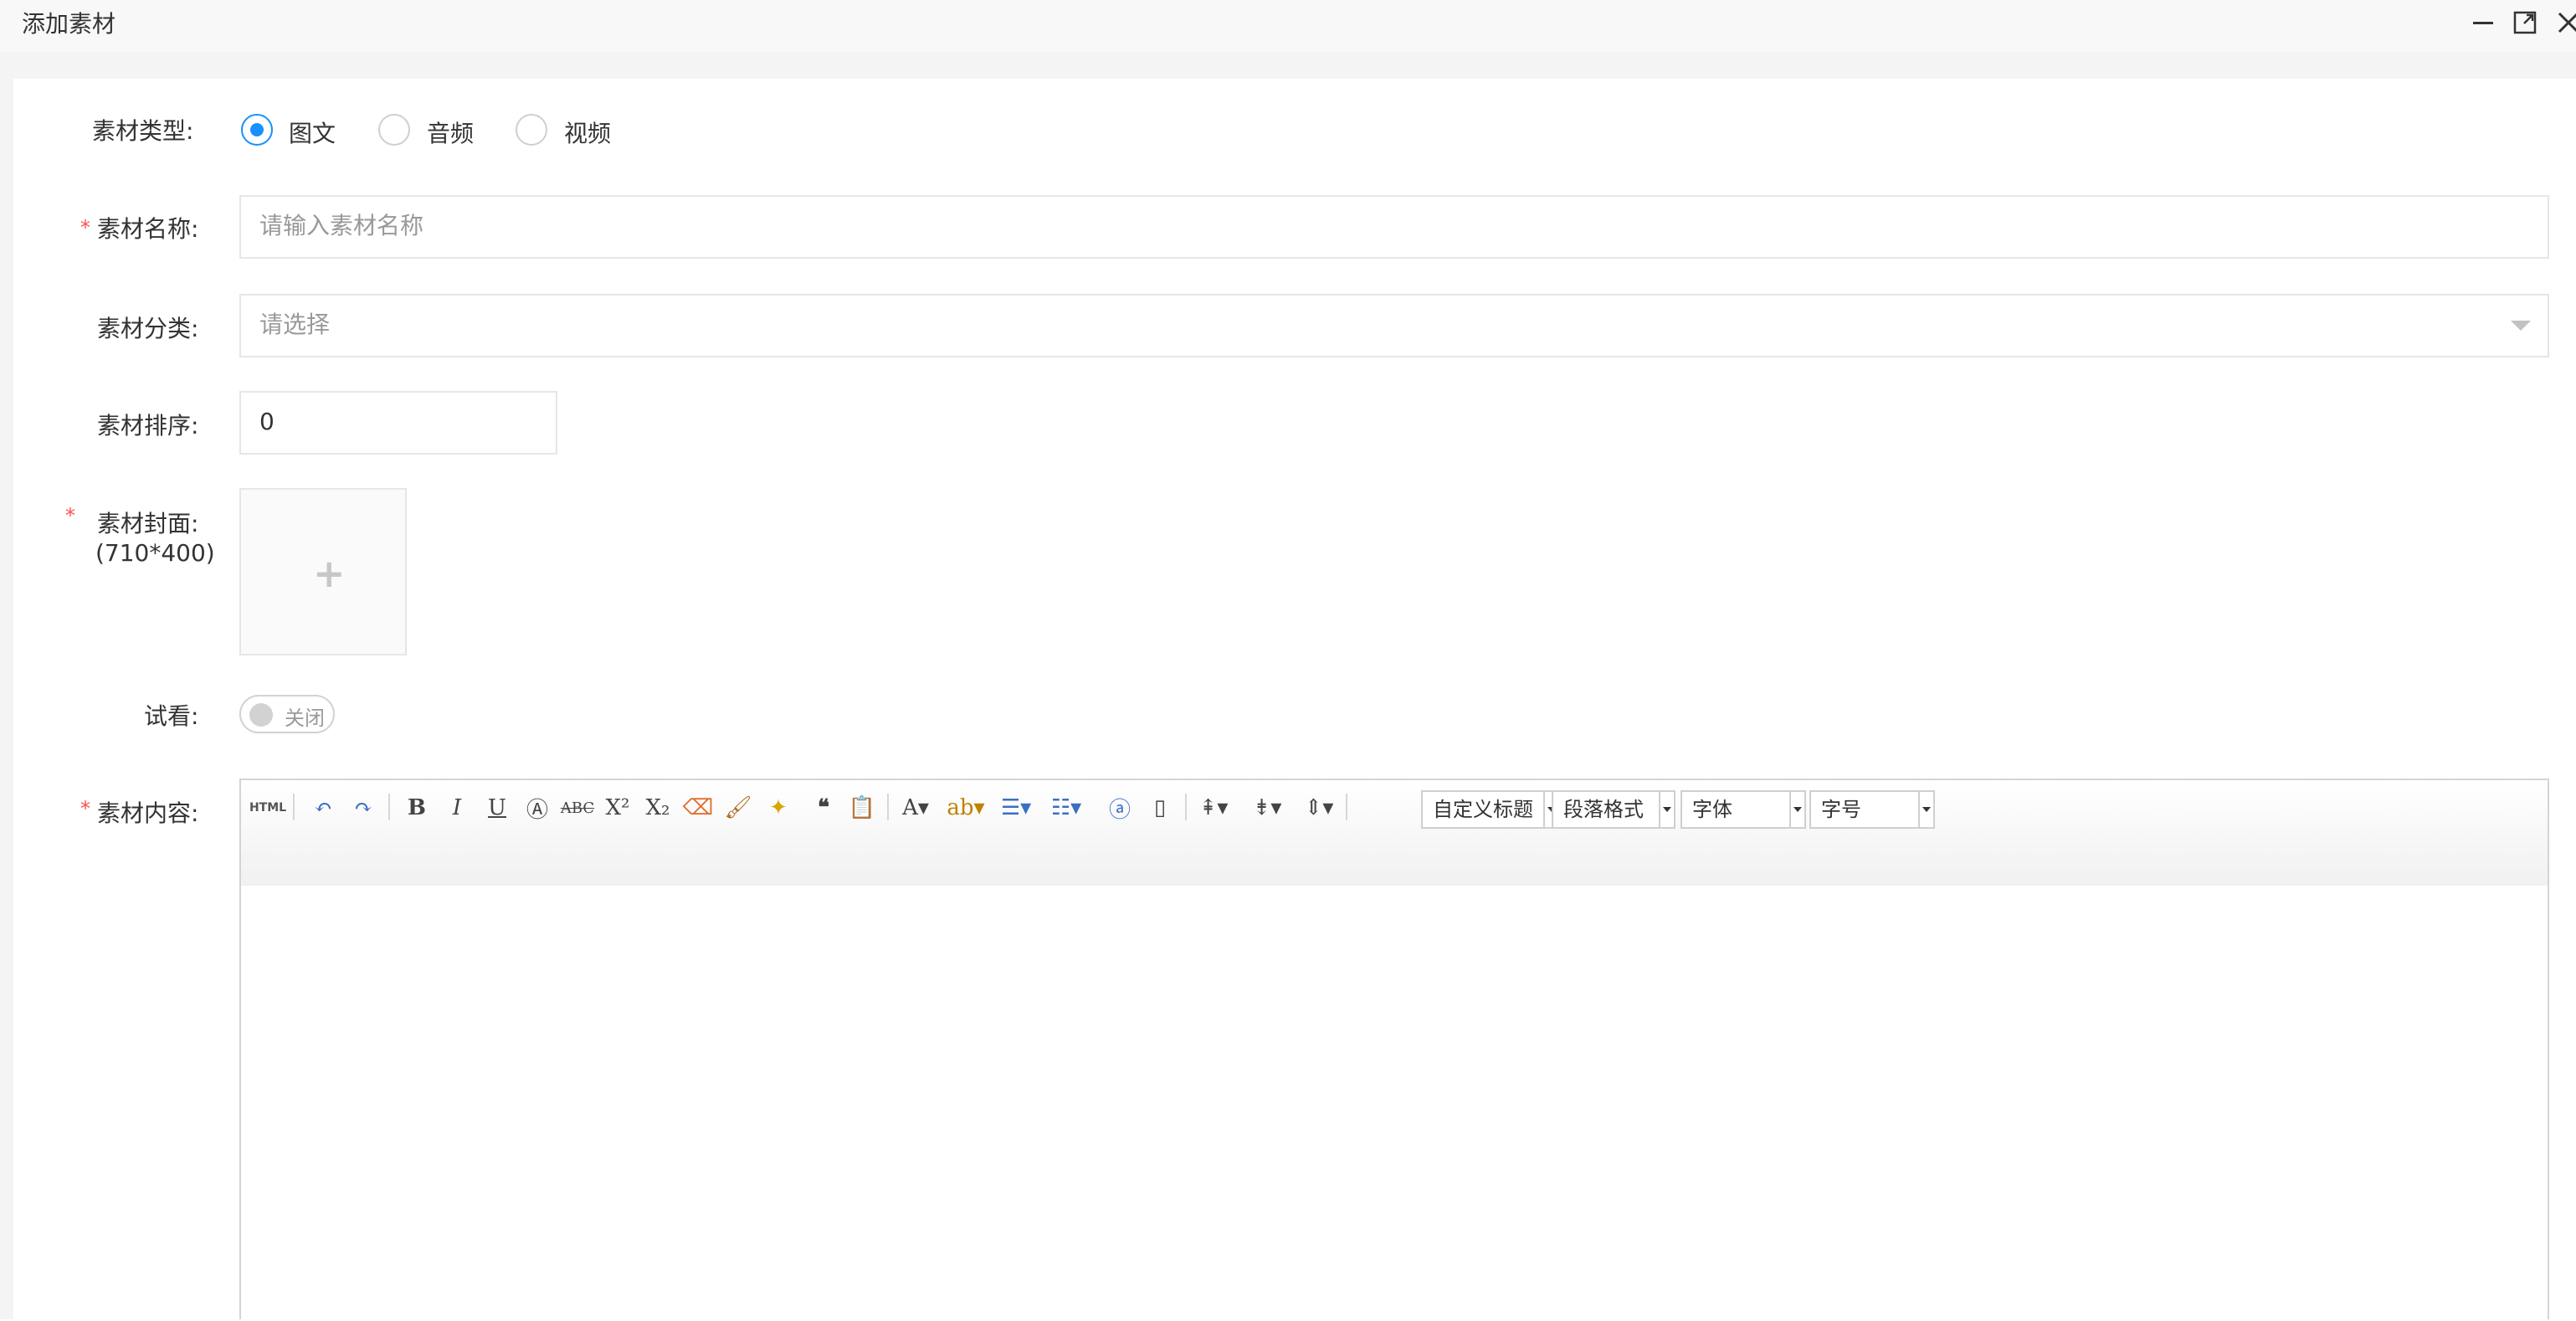 The image size is (2576, 1321). Describe the element at coordinates (323, 808) in the screenshot. I see `undo-icon: ↶` at that location.